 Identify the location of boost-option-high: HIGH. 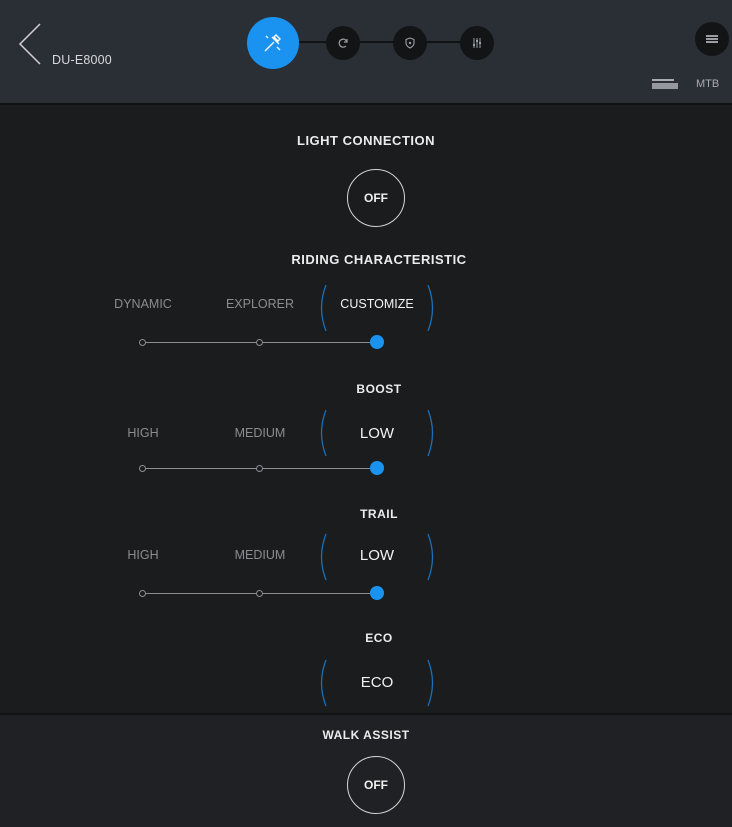
(143, 433).